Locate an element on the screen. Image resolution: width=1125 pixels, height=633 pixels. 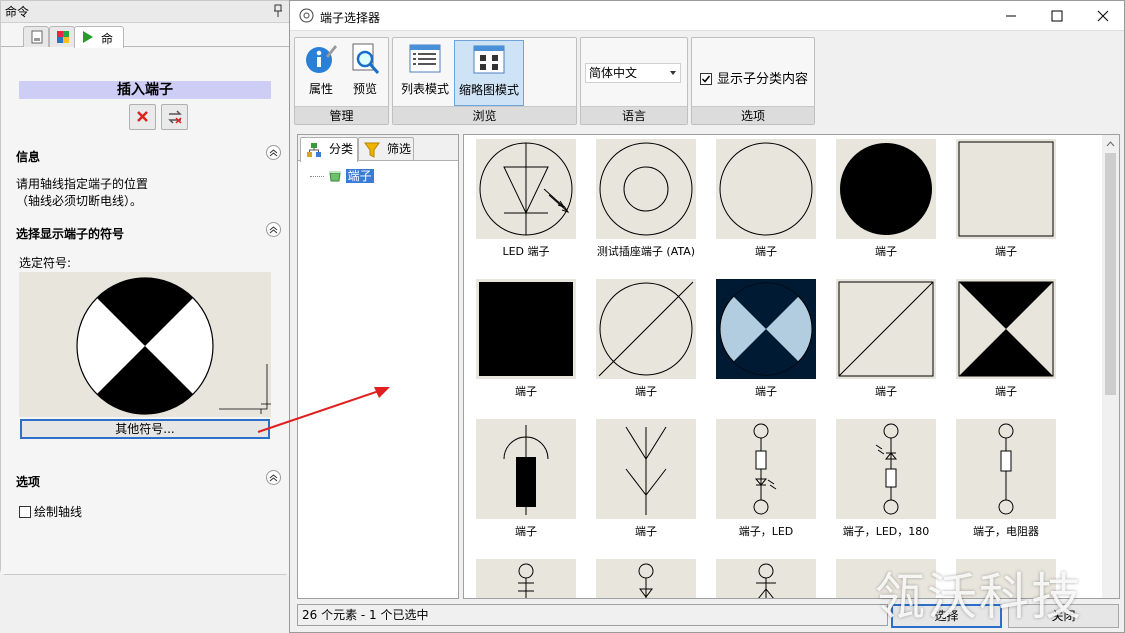
thumbnail-mode-button: 缩略图模式 is located at coordinates (489, 73).